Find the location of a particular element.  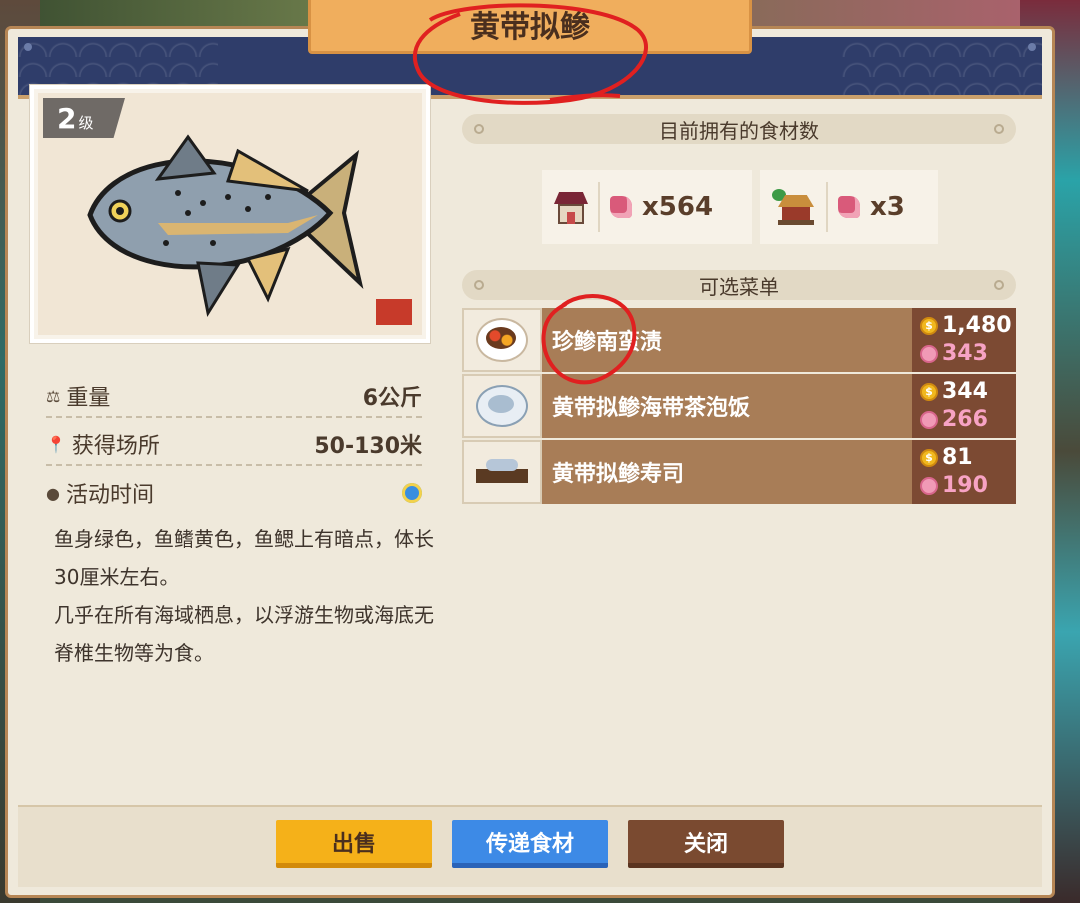

recipe-name: 珍鲹南蛮渍 is located at coordinates (727, 340).